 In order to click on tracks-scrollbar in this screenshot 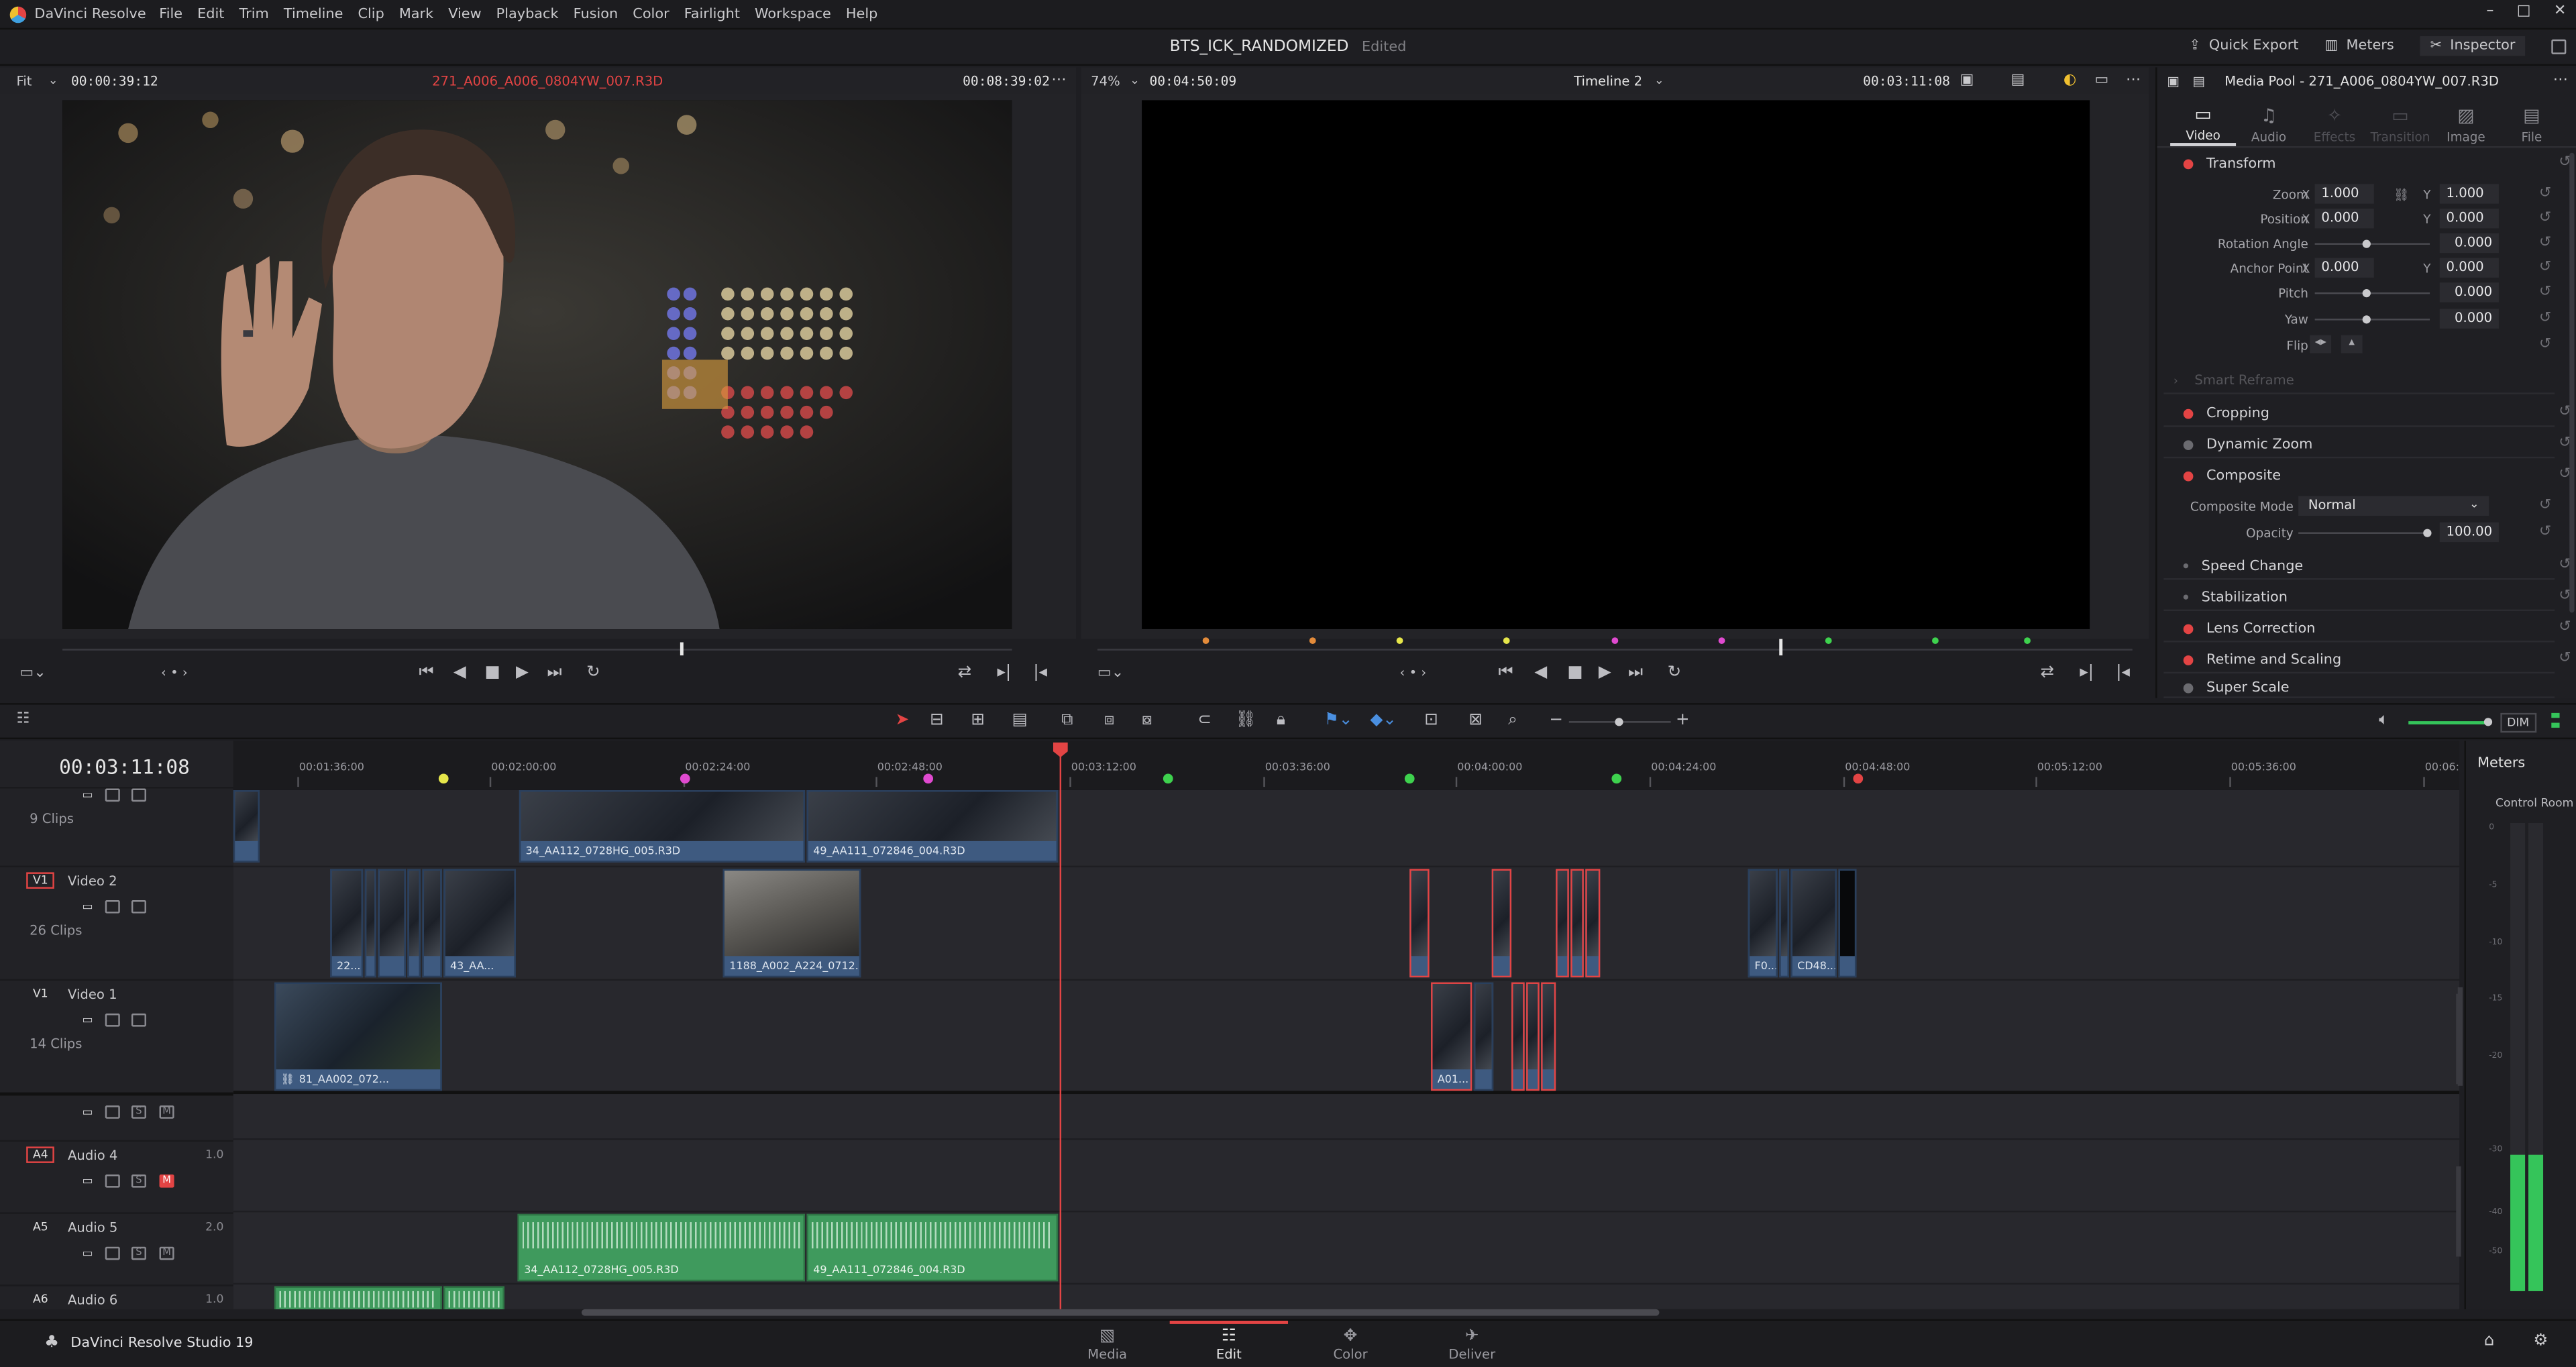, I will do `click(2458, 1039)`.